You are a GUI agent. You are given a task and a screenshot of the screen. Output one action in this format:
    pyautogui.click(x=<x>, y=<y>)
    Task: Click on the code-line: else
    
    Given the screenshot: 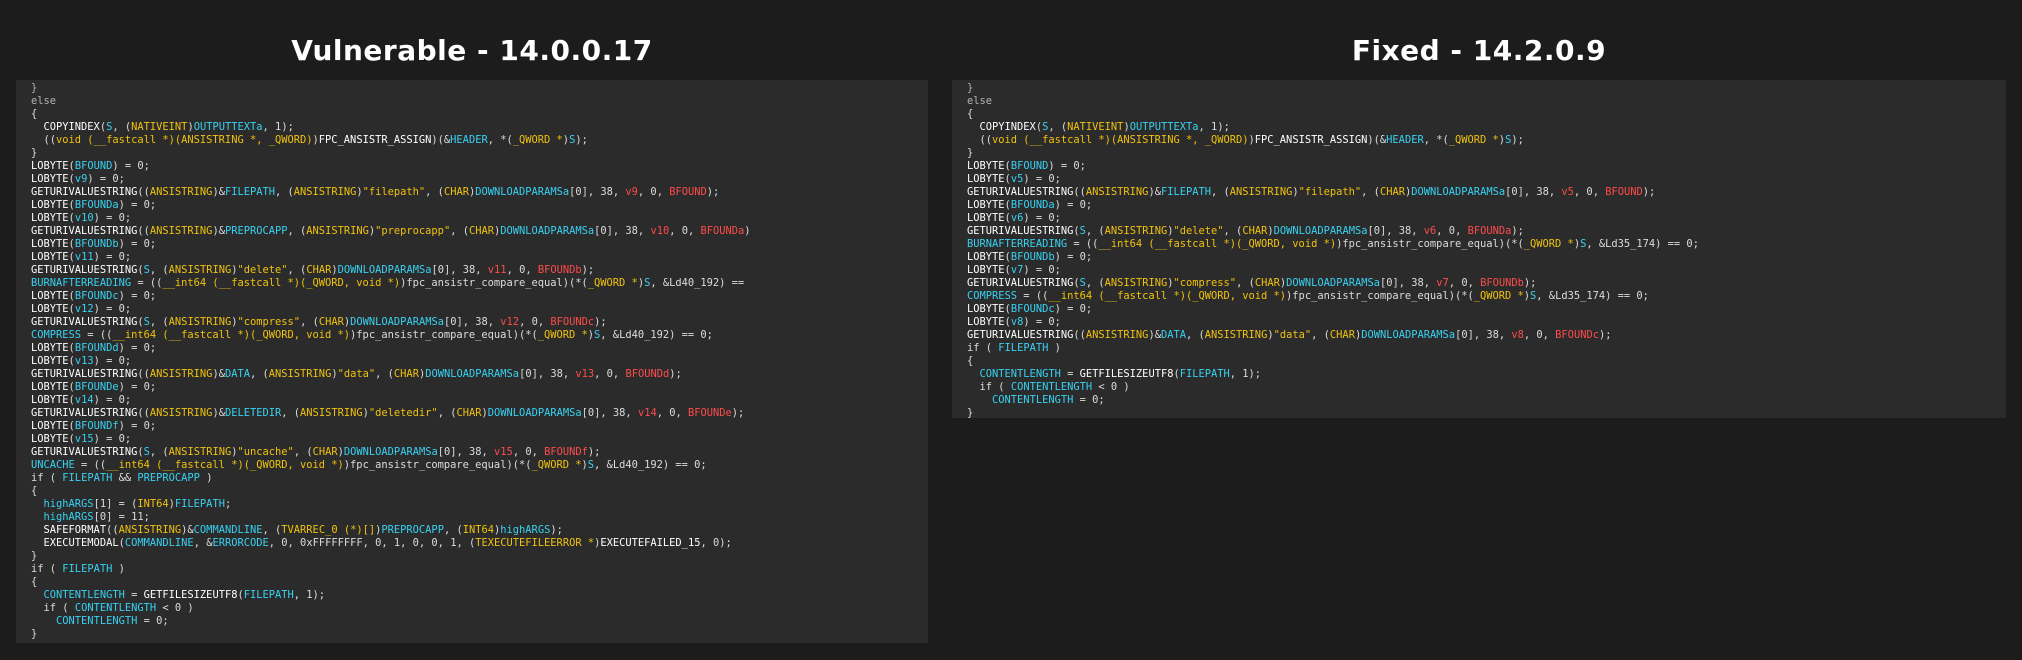 What is the action you would take?
    pyautogui.click(x=1486, y=101)
    